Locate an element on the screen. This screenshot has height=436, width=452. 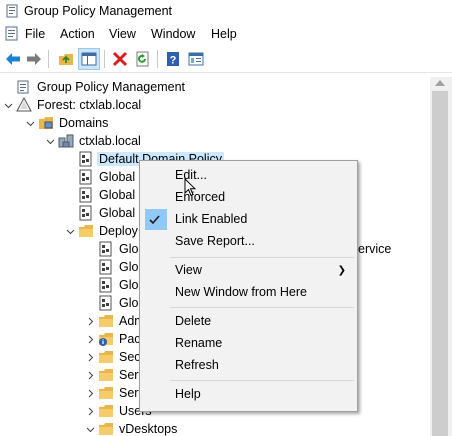
delete-button is located at coordinates (120, 59).